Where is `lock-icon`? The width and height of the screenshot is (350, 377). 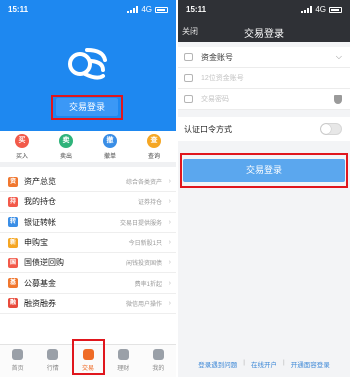
lock-icon is located at coordinates (188, 99).